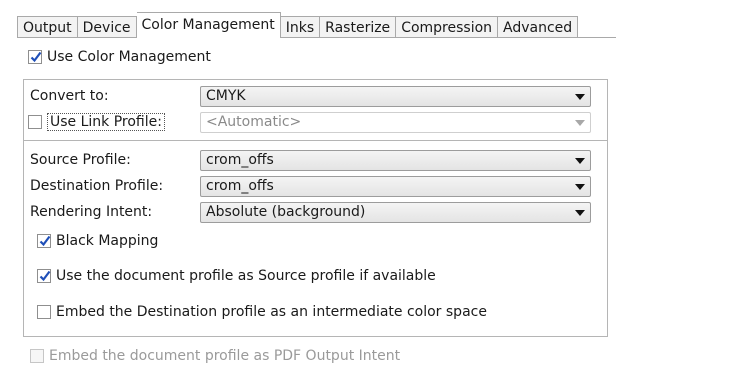  I want to click on destination-profile-label: Destination Profile:, so click(97, 186).